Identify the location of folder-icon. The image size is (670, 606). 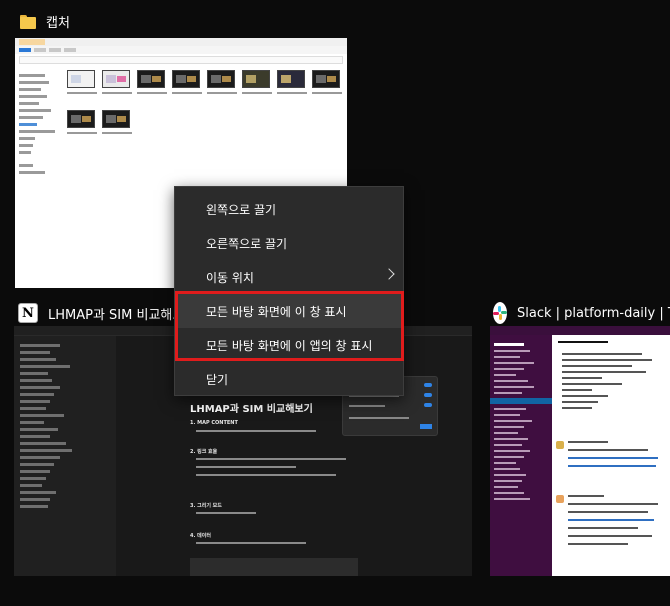
(28, 21).